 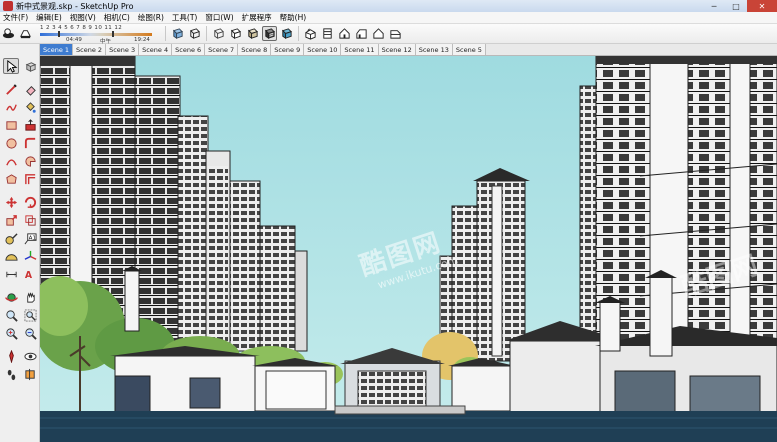 I want to click on circle-tool-icon, so click(x=11, y=143).